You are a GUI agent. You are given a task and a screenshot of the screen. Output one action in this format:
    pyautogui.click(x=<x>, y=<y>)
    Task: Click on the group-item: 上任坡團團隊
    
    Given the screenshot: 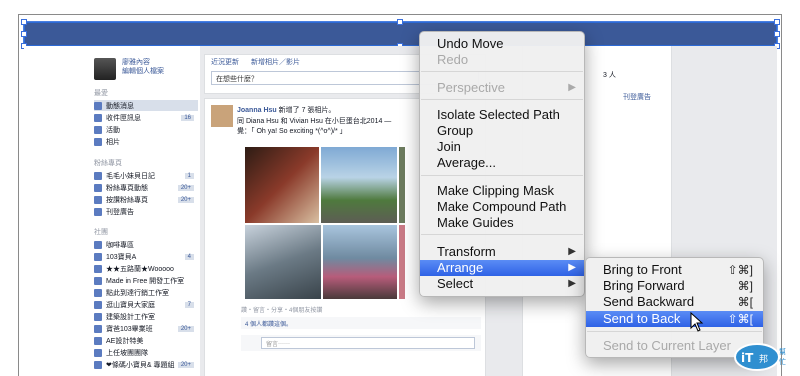 What is the action you would take?
    pyautogui.click(x=146, y=352)
    